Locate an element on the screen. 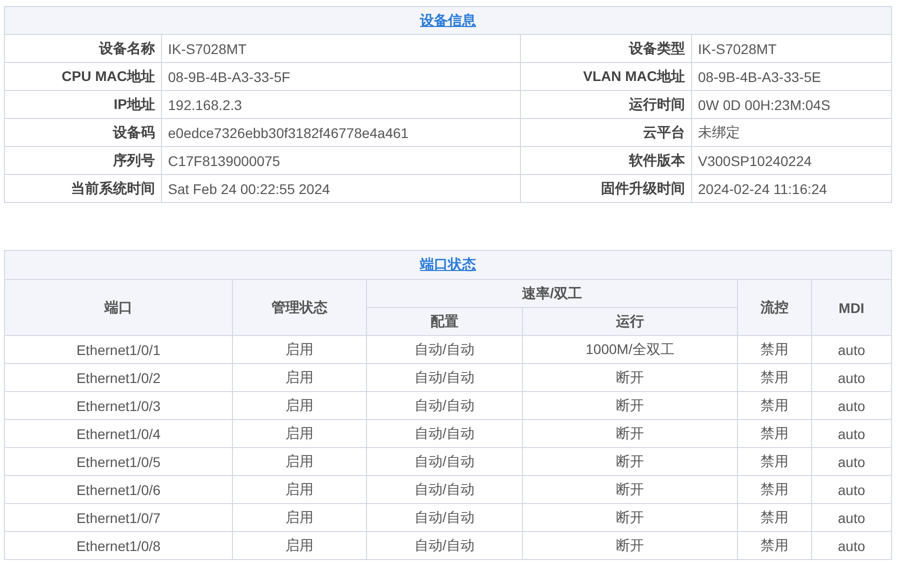 The height and width of the screenshot is (567, 898). field-label: 当前系统时间 is located at coordinates (83, 188).